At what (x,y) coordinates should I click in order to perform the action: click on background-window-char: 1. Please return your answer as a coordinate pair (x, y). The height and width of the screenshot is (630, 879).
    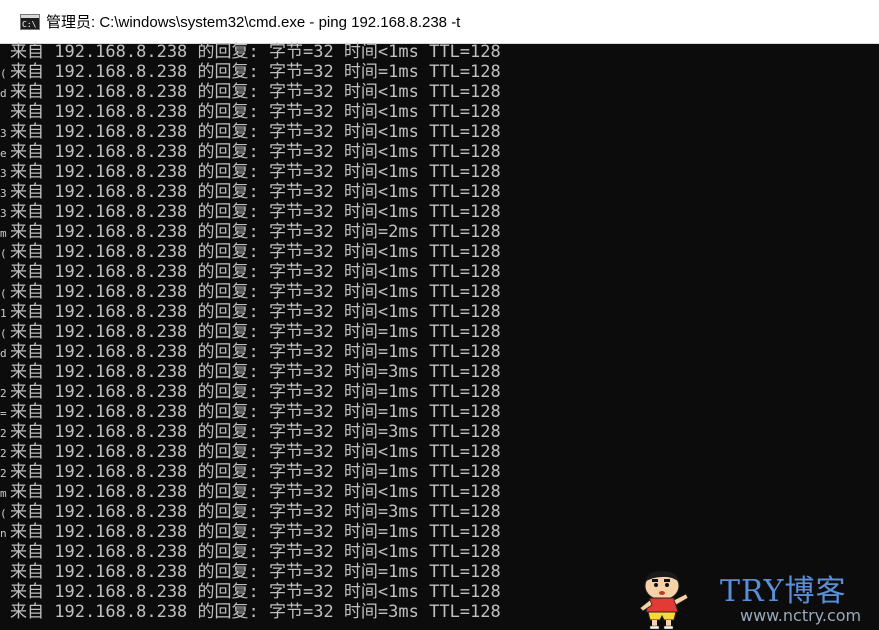
    Looking at the image, I should click on (3, 314).